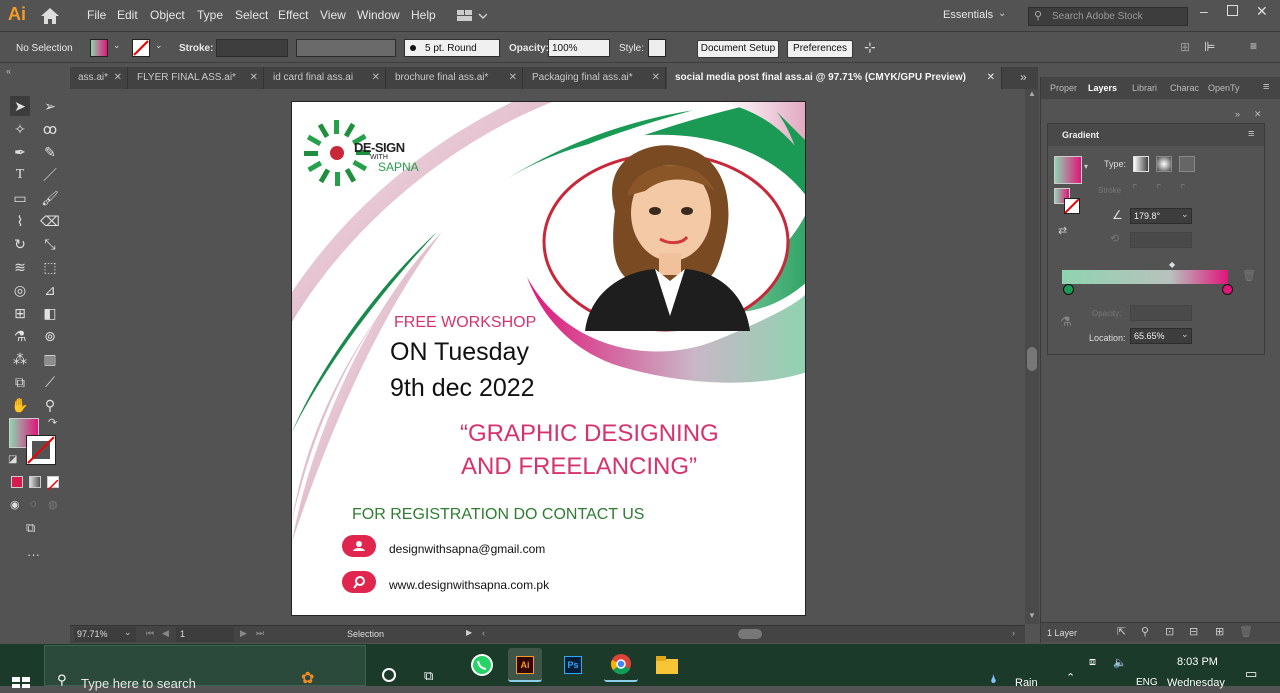 The image size is (1280, 693). What do you see at coordinates (423, 15) in the screenshot?
I see `menu-help: Help` at bounding box center [423, 15].